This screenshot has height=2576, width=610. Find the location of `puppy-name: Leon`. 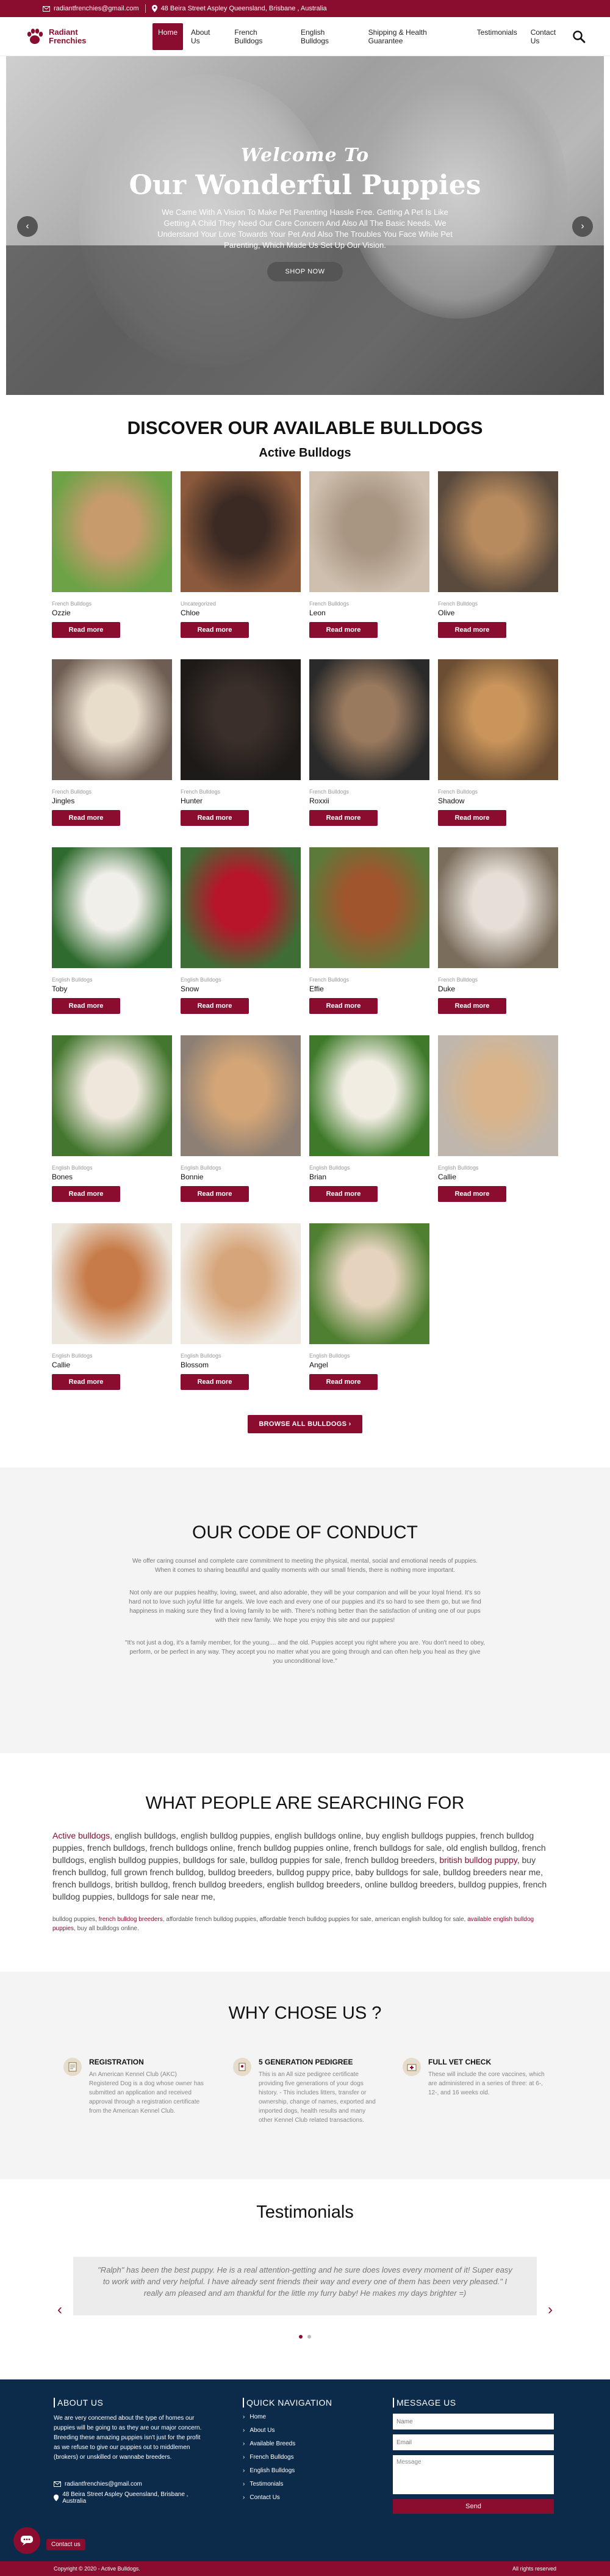

puppy-name: Leon is located at coordinates (369, 613).